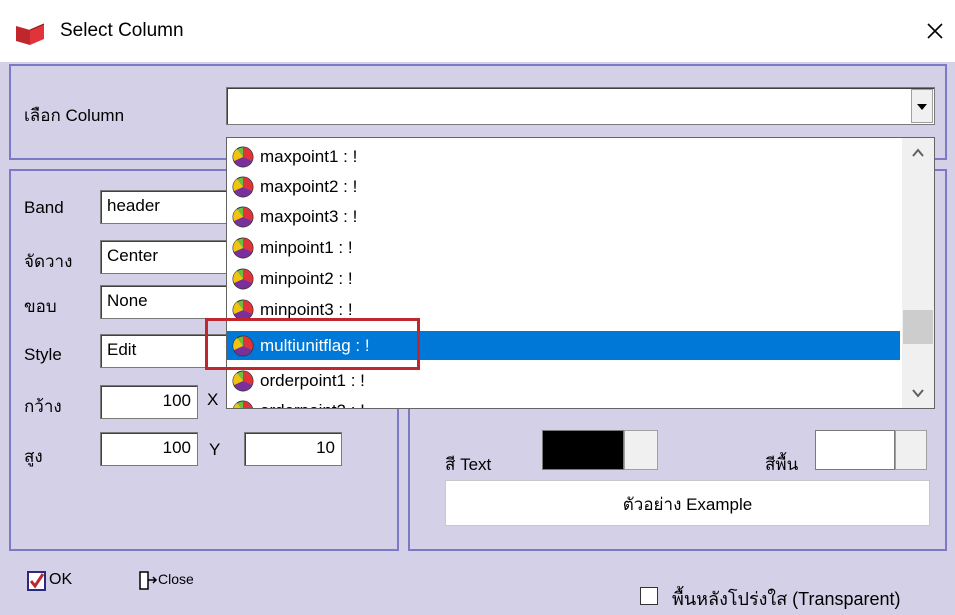 The image size is (955, 615). Describe the element at coordinates (149, 402) in the screenshot. I see `width-field: 100` at that location.